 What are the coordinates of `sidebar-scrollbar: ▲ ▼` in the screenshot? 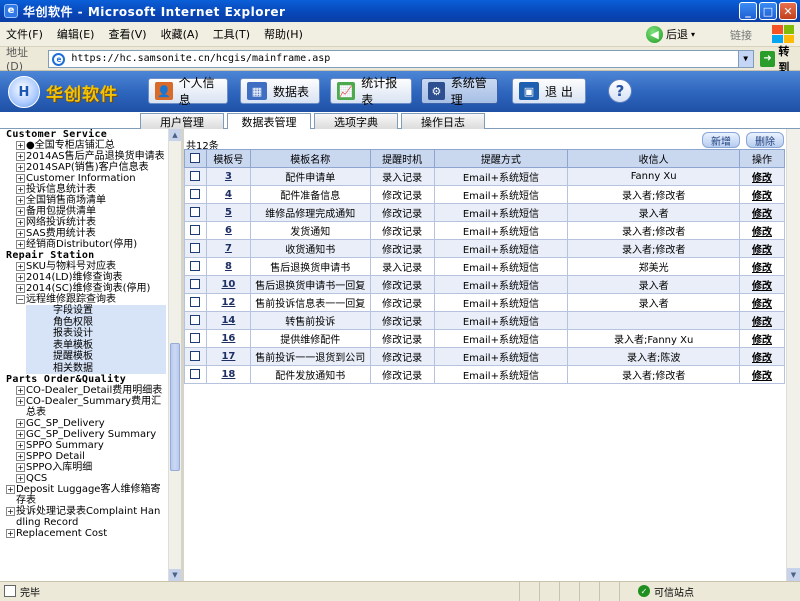 It's located at (174, 355).